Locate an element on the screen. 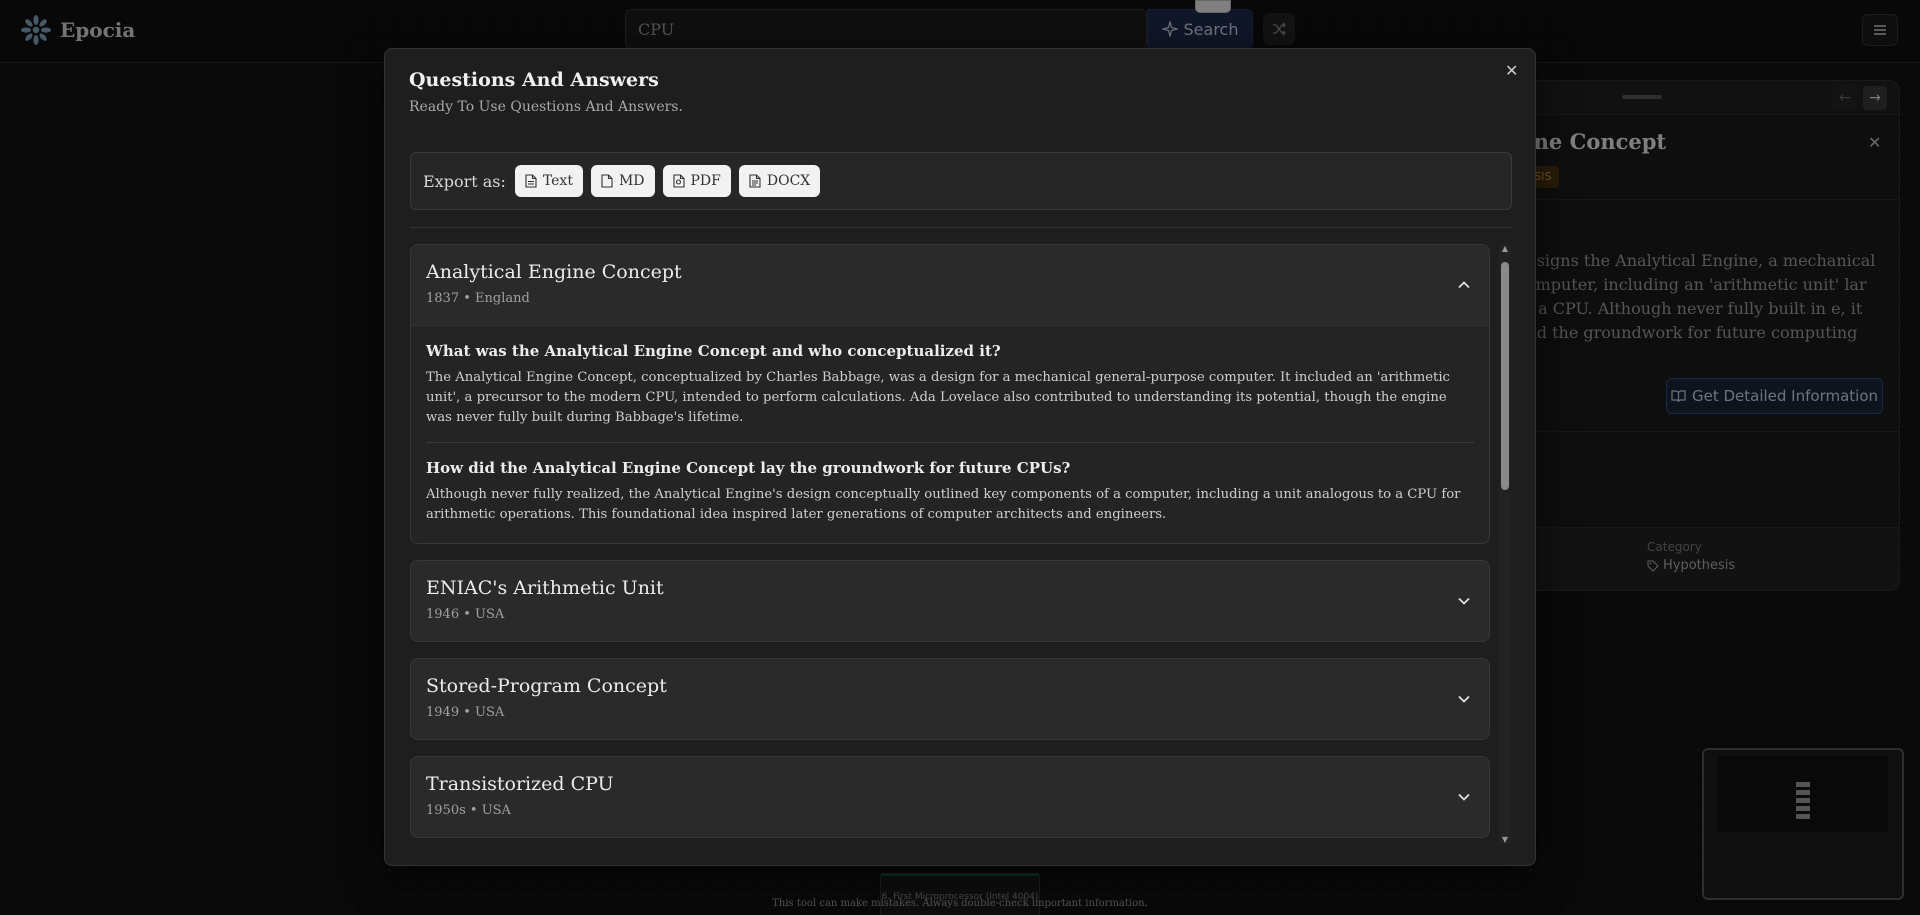 Image resolution: width=1920 pixels, height=915 pixels. export-bar: Export as: Text MD PDF DOCX is located at coordinates (961, 181).